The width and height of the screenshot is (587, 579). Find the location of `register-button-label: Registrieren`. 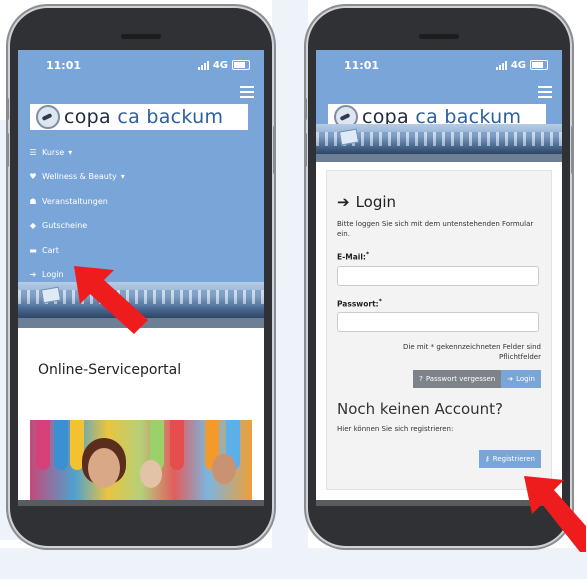

register-button-label: Registrieren is located at coordinates (513, 459).